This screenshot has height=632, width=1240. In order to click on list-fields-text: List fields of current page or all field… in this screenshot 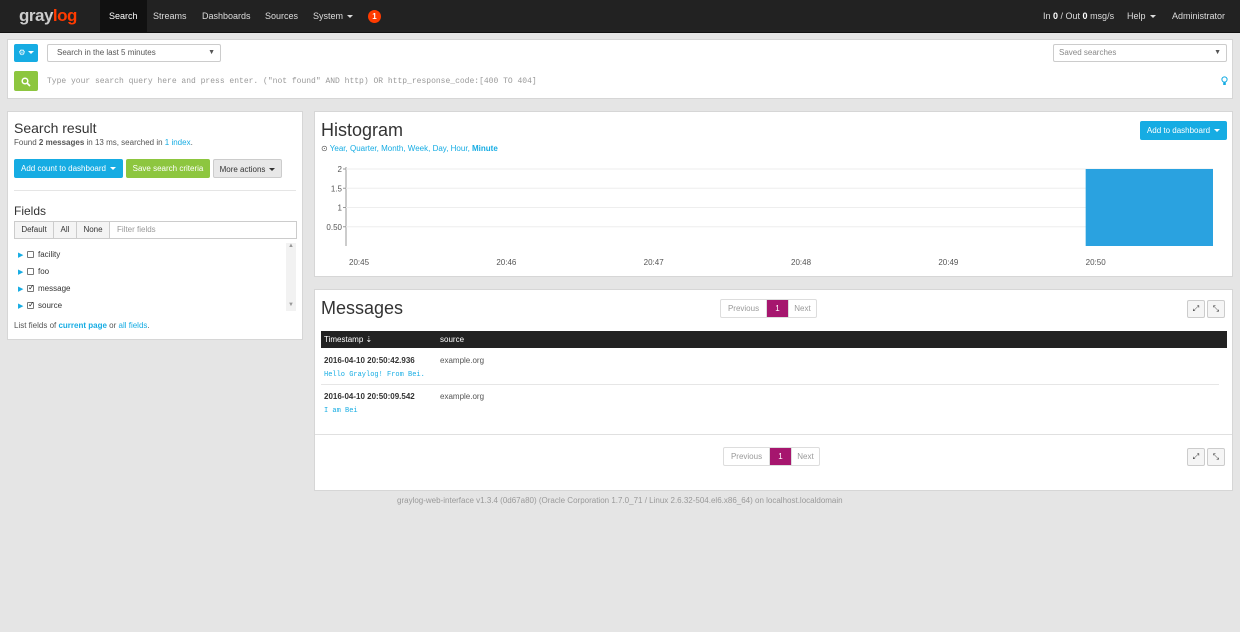, I will do `click(82, 325)`.